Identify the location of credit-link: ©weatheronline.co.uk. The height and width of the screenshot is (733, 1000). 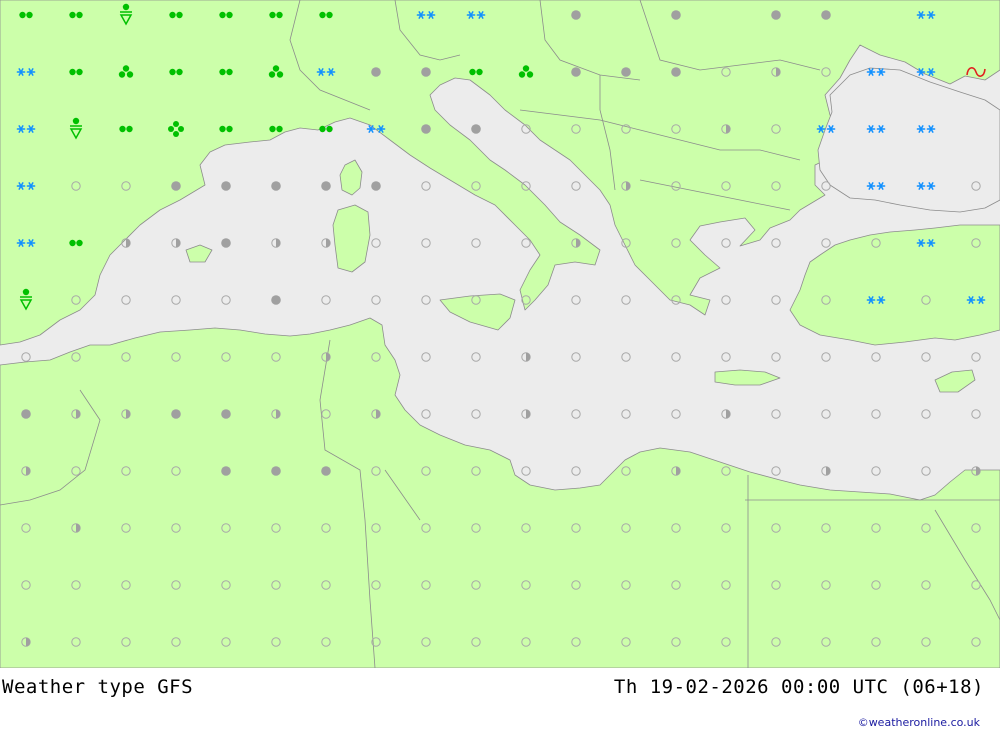
(919, 722).